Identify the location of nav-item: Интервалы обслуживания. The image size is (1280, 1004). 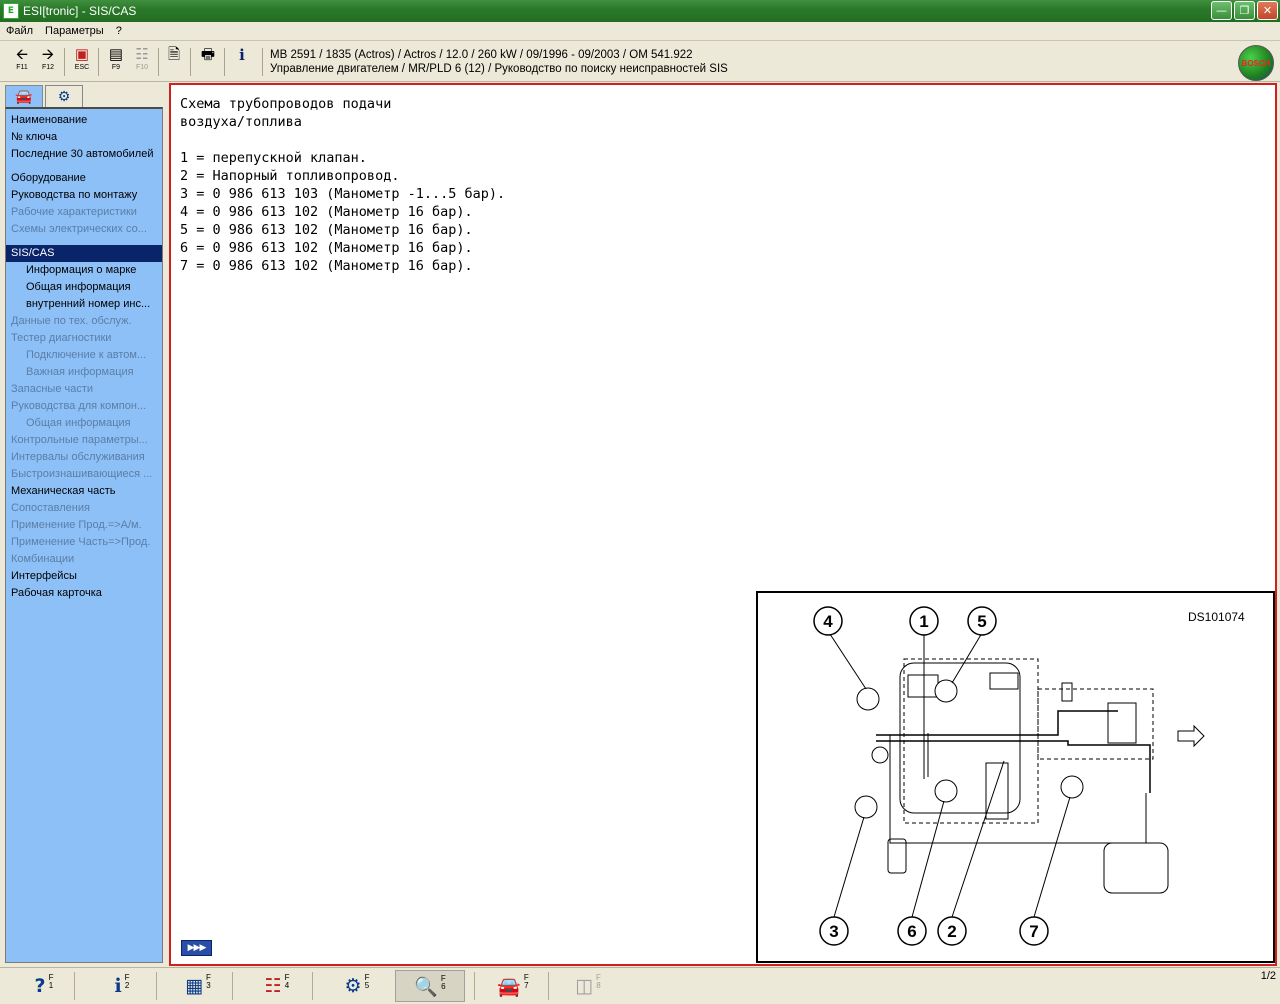
(78, 457).